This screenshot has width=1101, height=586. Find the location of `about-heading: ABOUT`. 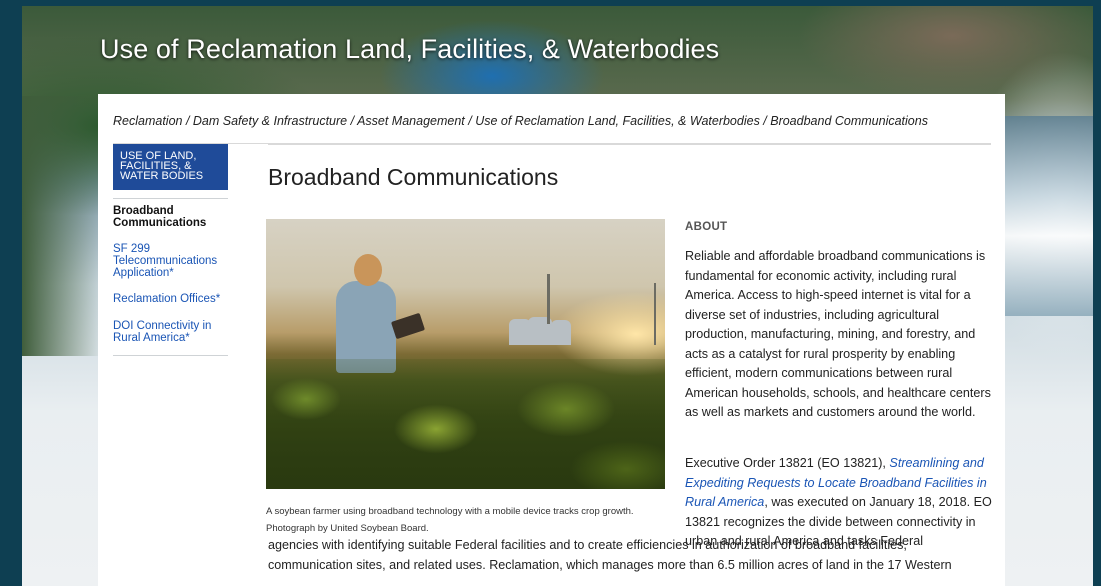

about-heading: ABOUT is located at coordinates (706, 227).